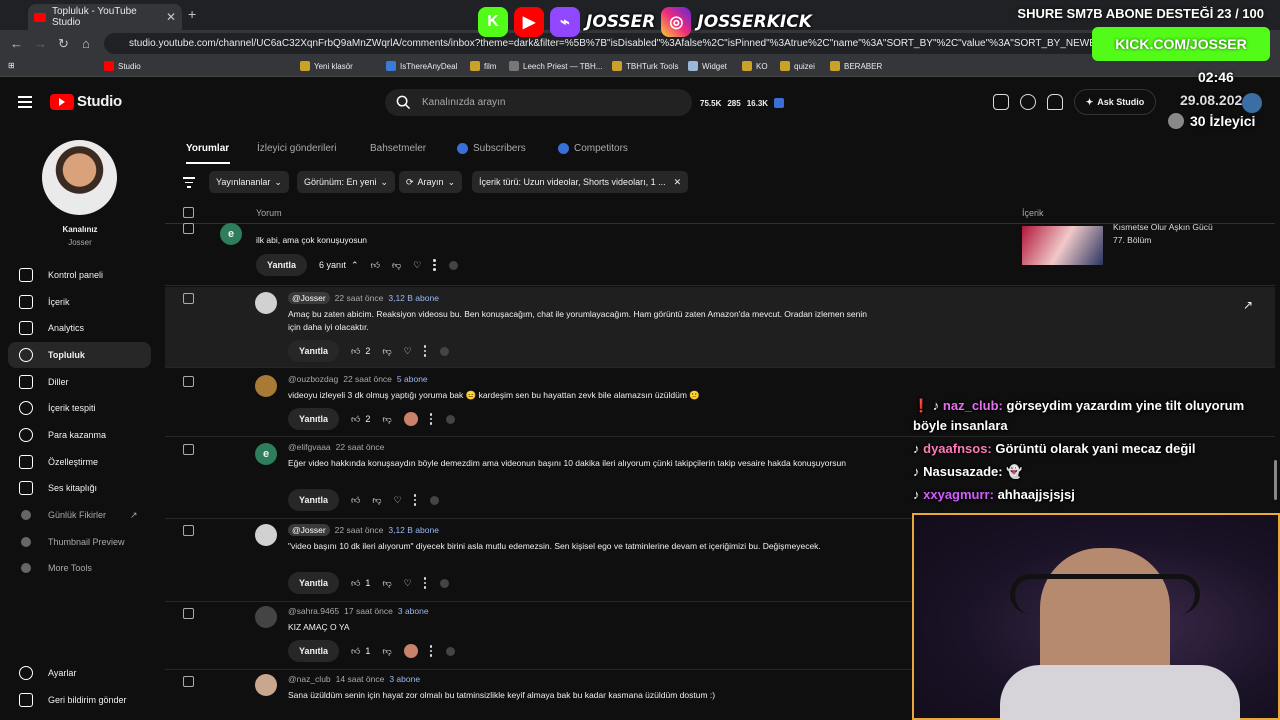 The image size is (1280, 720). Describe the element at coordinates (1252, 103) in the screenshot. I see `account-avatar` at that location.